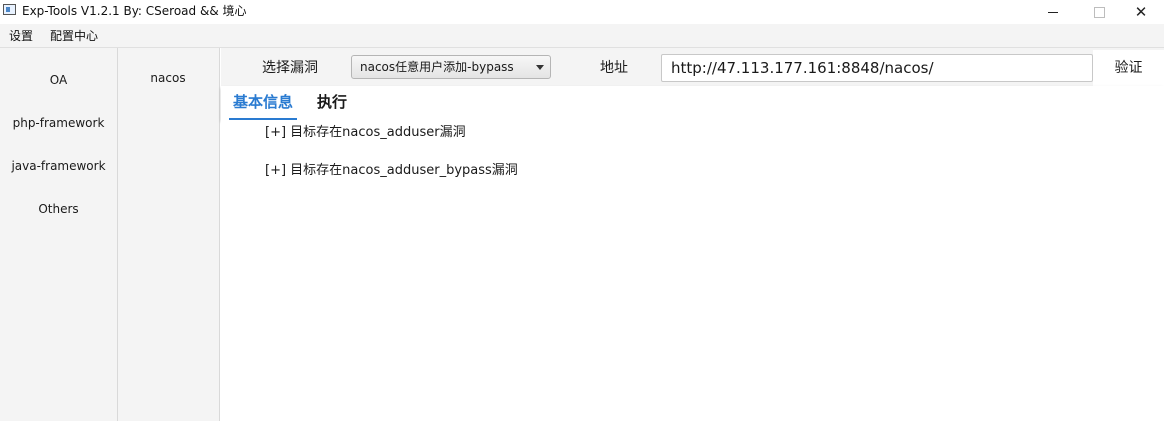 This screenshot has width=1164, height=421. Describe the element at coordinates (58, 123) in the screenshot. I see `category-item-php-framework: php-framework` at that location.